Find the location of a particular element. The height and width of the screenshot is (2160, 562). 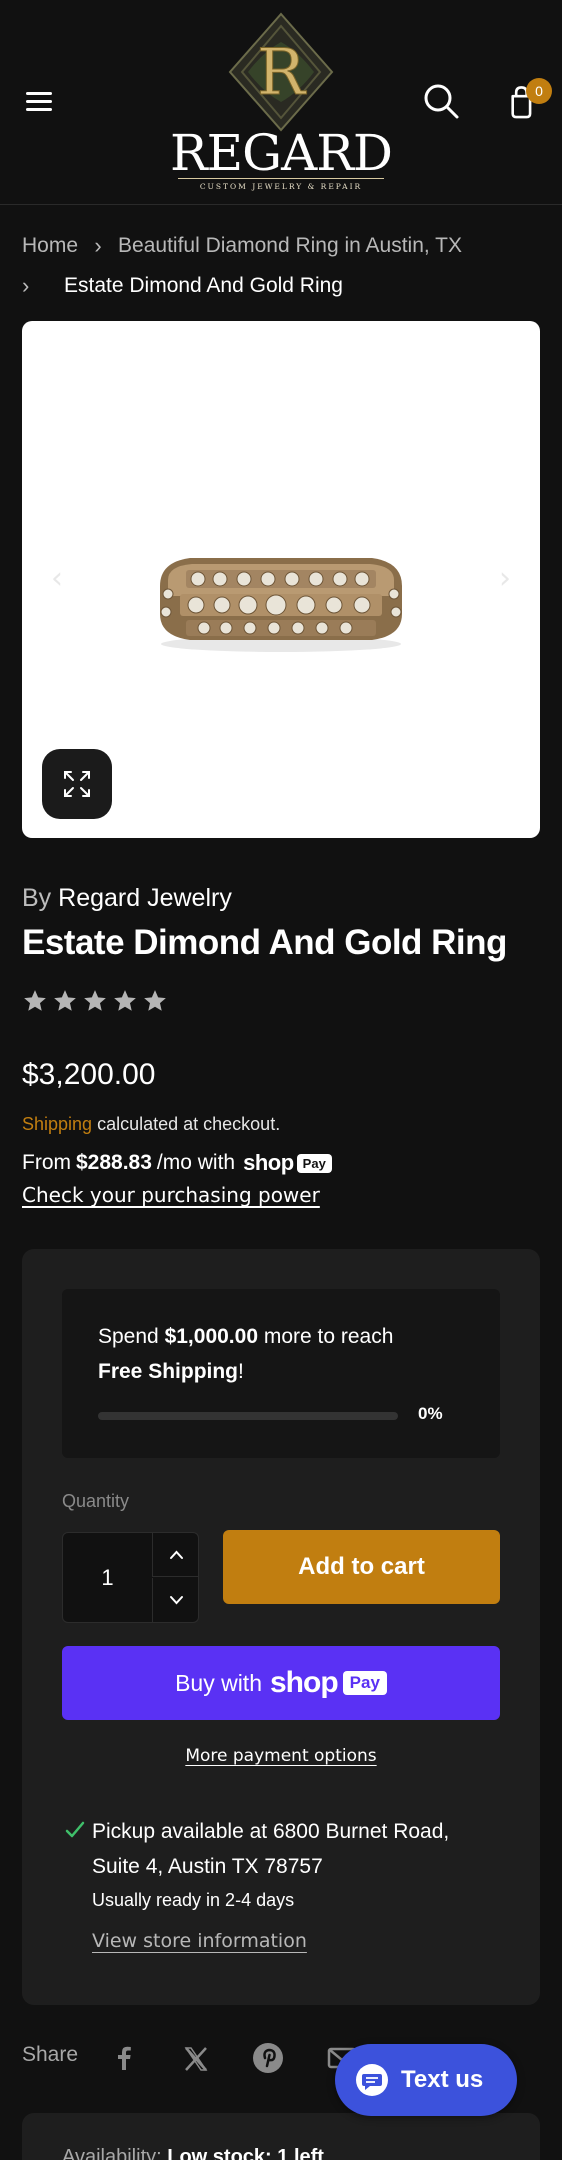

product-title: Estate Dimond And Gold Ring is located at coordinates (264, 942).